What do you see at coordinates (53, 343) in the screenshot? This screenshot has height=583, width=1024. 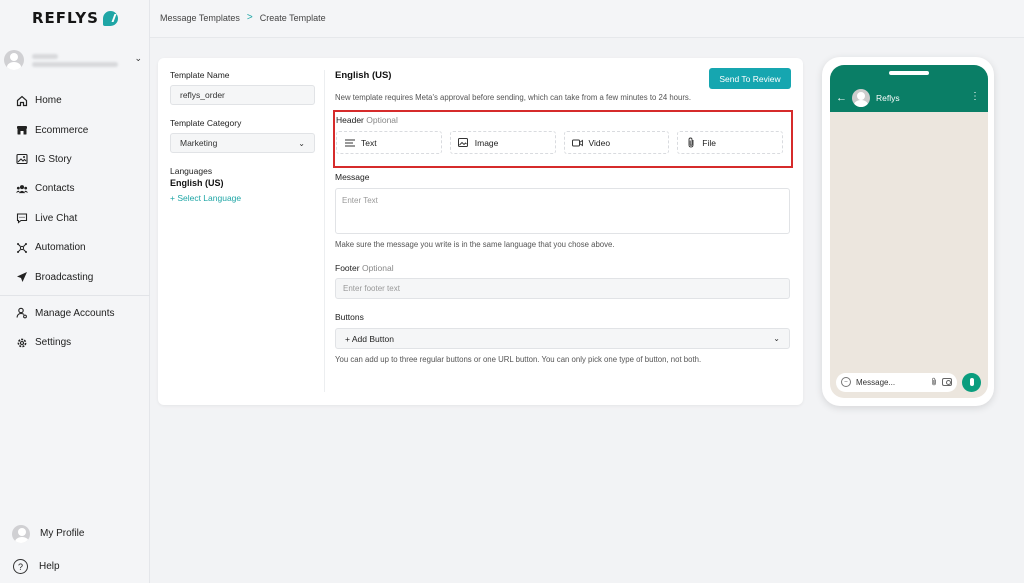 I see `sidebar-item-label: Settings` at bounding box center [53, 343].